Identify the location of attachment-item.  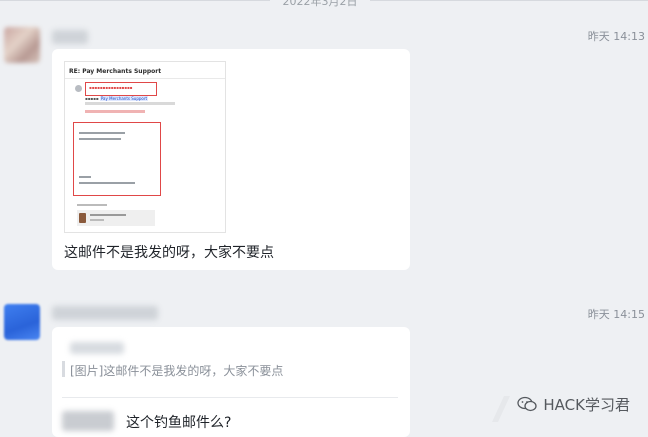
(116, 218).